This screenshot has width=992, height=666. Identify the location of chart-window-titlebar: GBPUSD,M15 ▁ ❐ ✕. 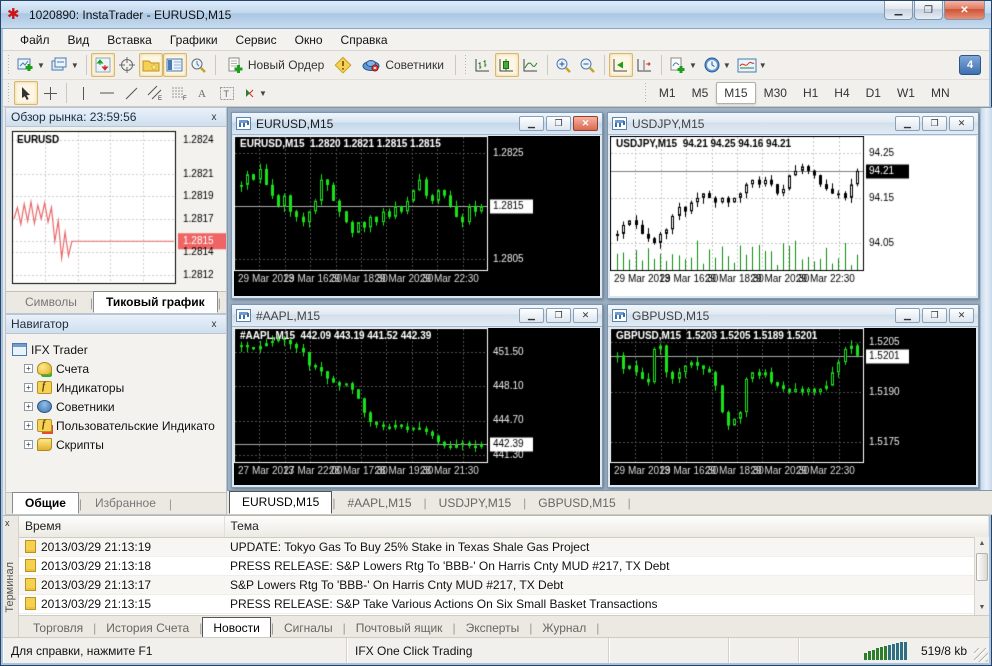
(793, 316).